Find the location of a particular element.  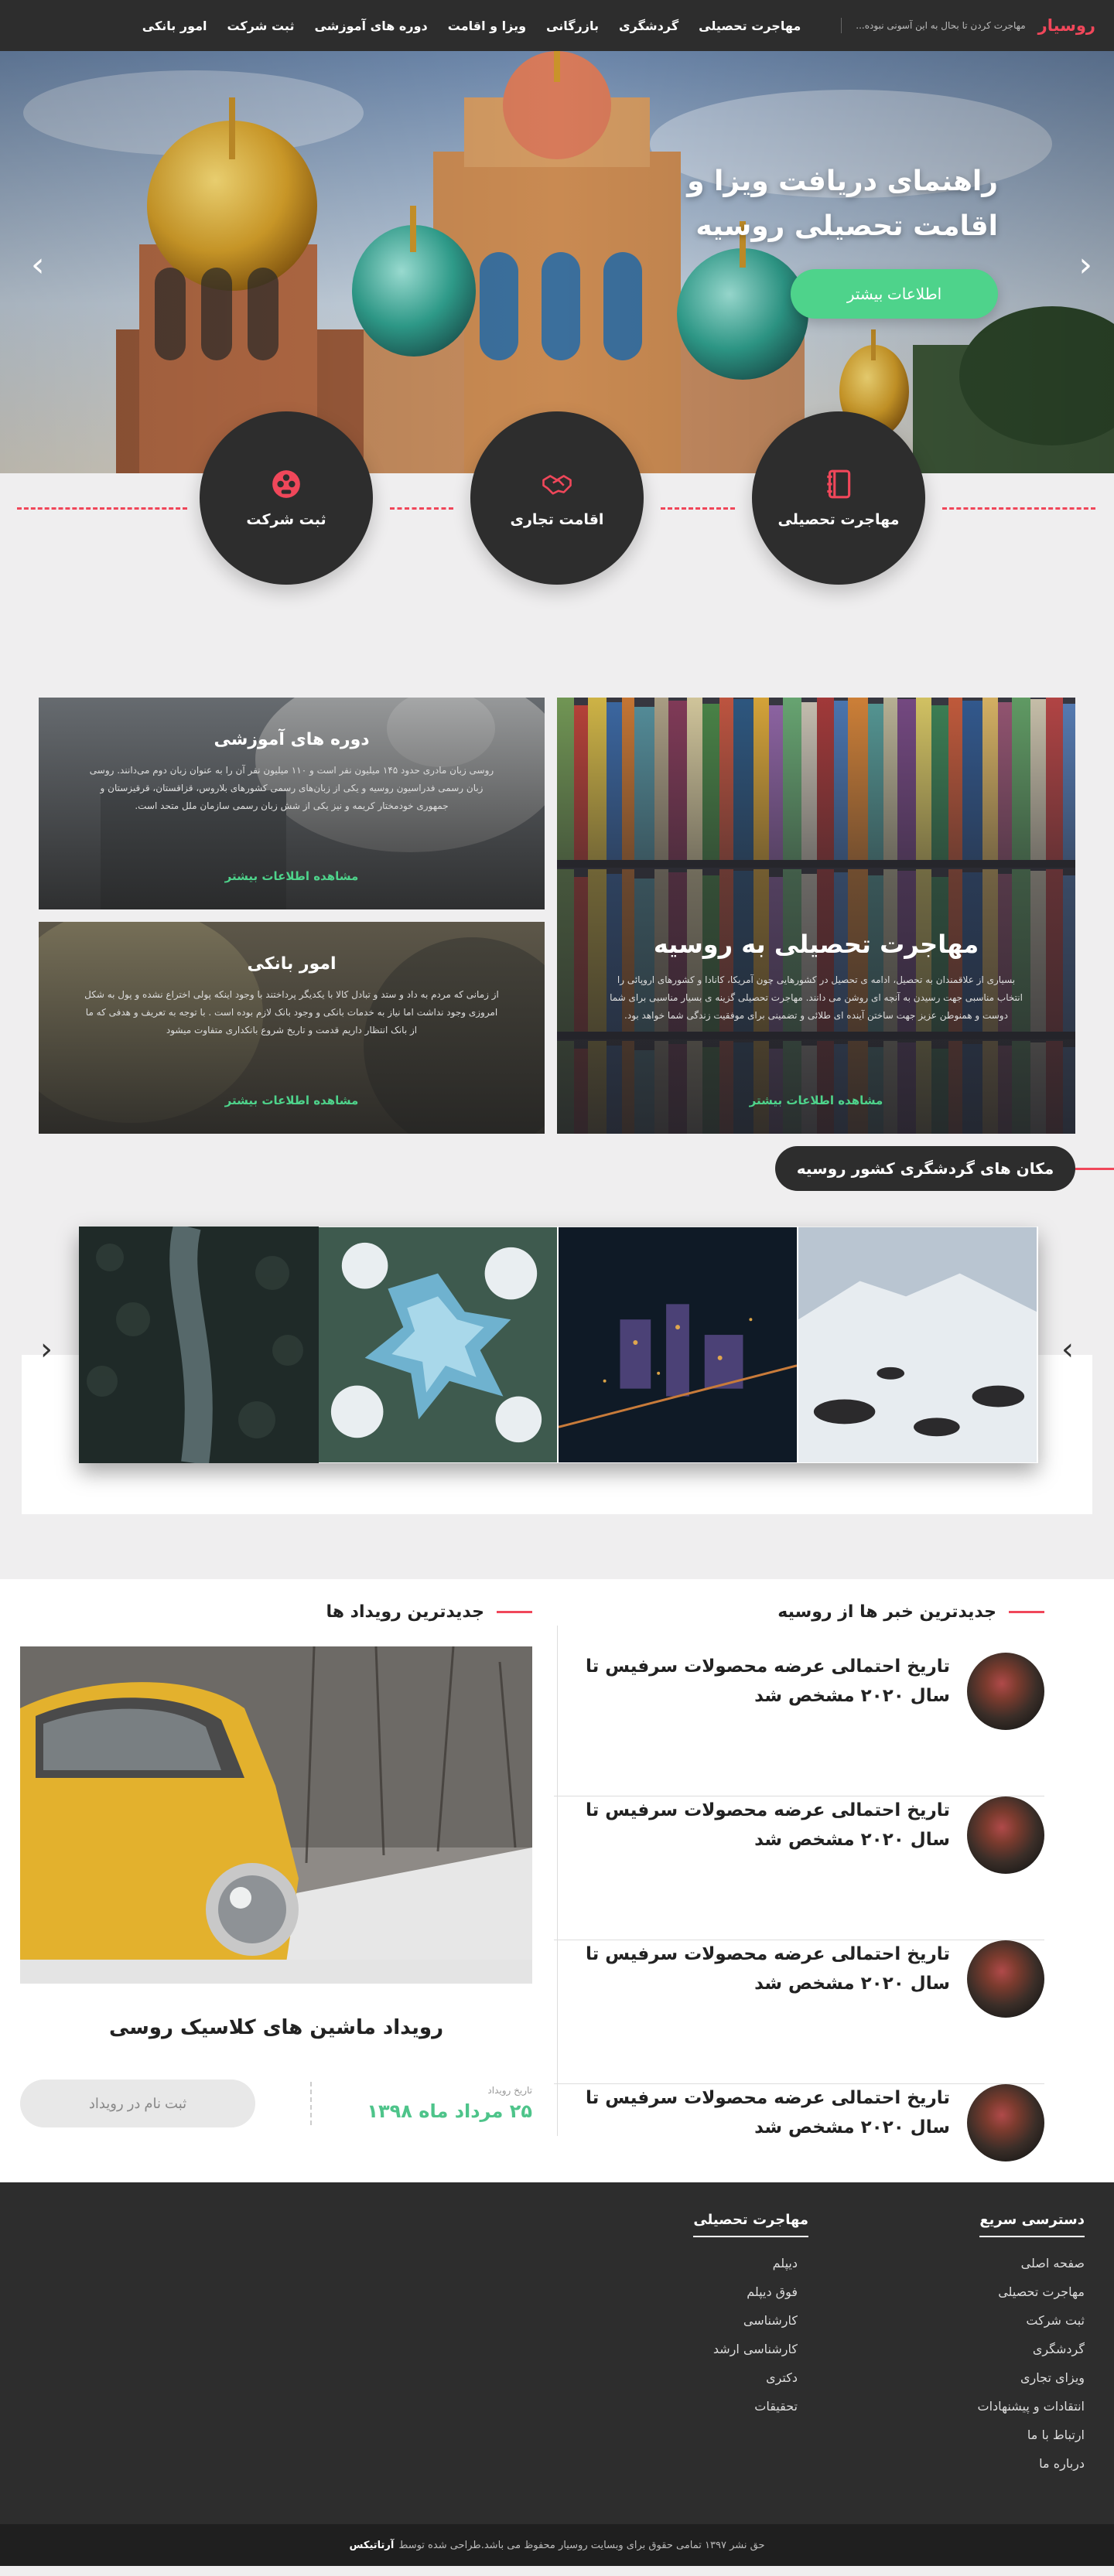

circle-edu-migration: مهاجرت تحصیلی is located at coordinates (838, 498).